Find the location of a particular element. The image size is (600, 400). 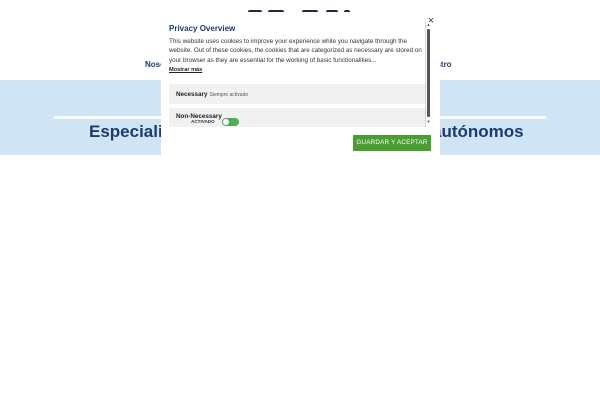

category-necessary-status: Siempre activado is located at coordinates (229, 95).